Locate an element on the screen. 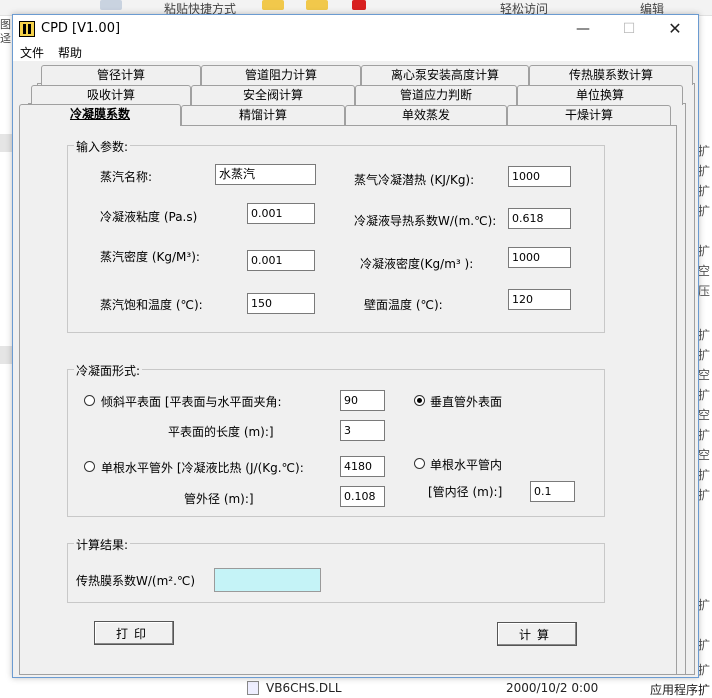 The height and width of the screenshot is (698, 712). title-bar: CPD [V1.00] — ☐ ✕ is located at coordinates (355, 29).